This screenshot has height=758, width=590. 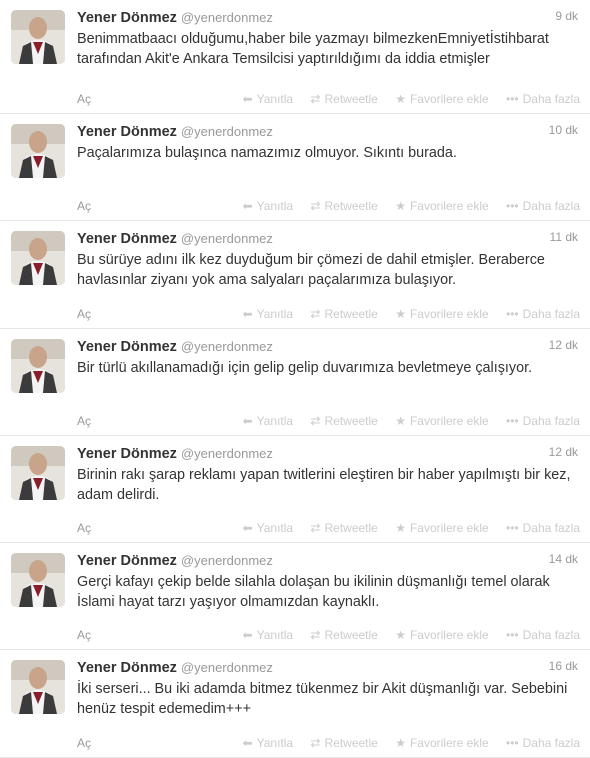 I want to click on timestamp: 16 dk, so click(x=563, y=666).